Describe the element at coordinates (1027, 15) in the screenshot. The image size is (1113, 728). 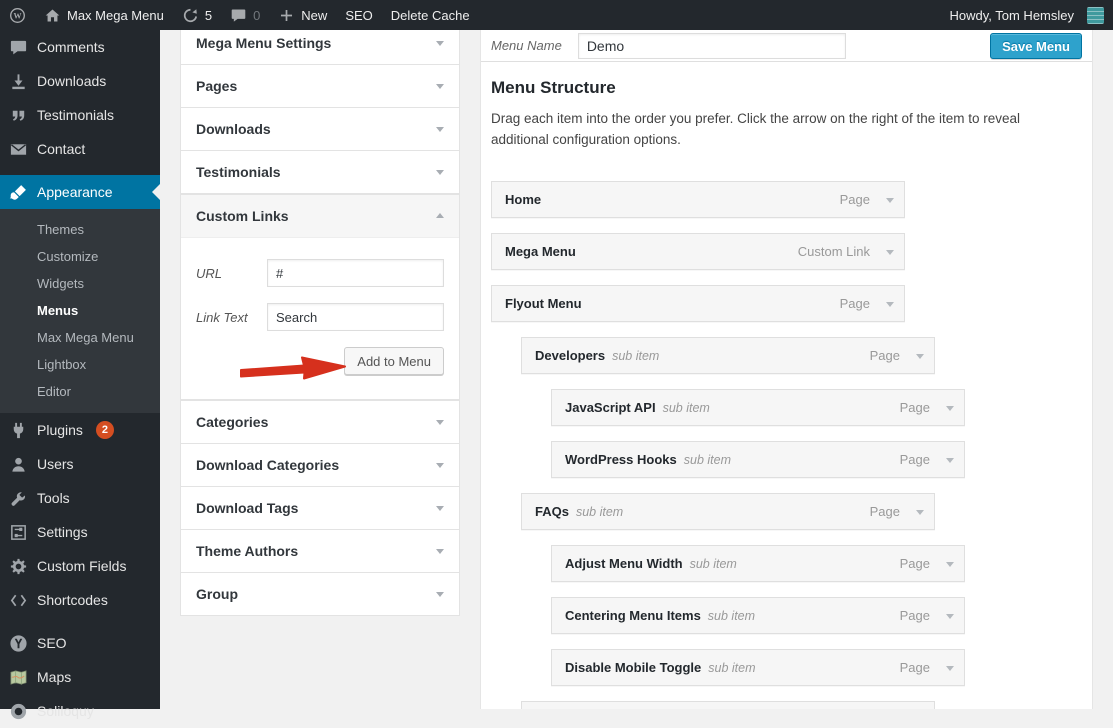
I see `my-account-menu: Howdy, Tom Hemsley` at that location.